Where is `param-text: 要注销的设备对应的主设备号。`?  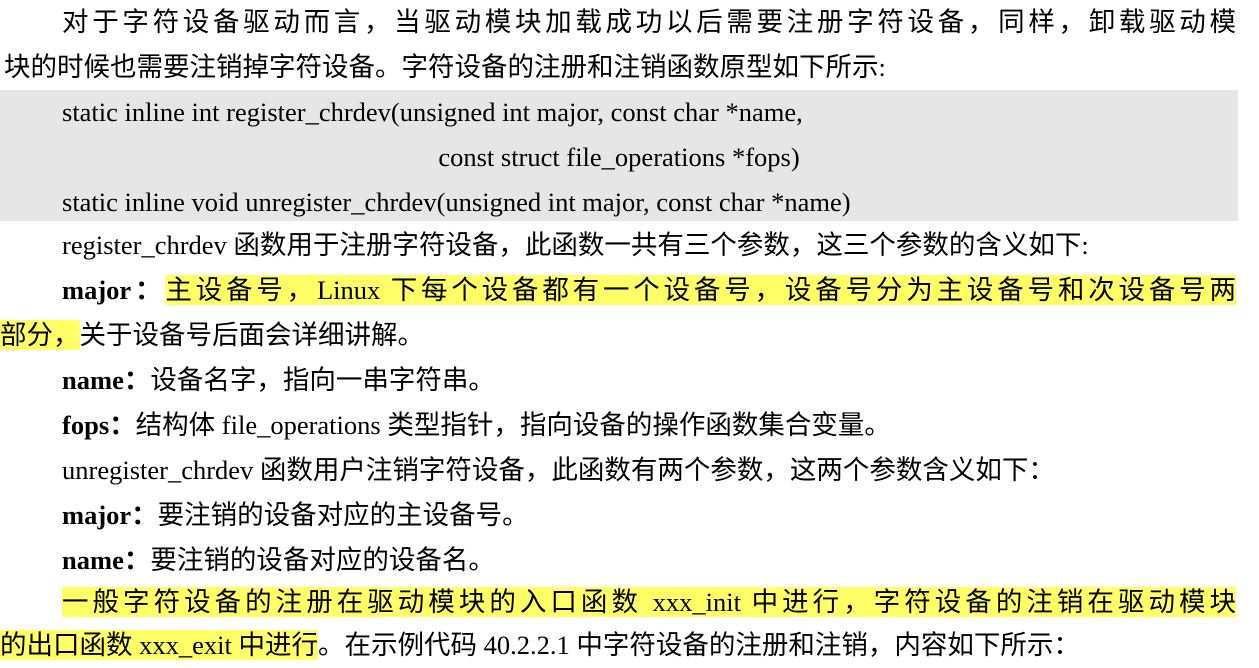 param-text: 要注销的设备对应的主设备号。 is located at coordinates (343, 515).